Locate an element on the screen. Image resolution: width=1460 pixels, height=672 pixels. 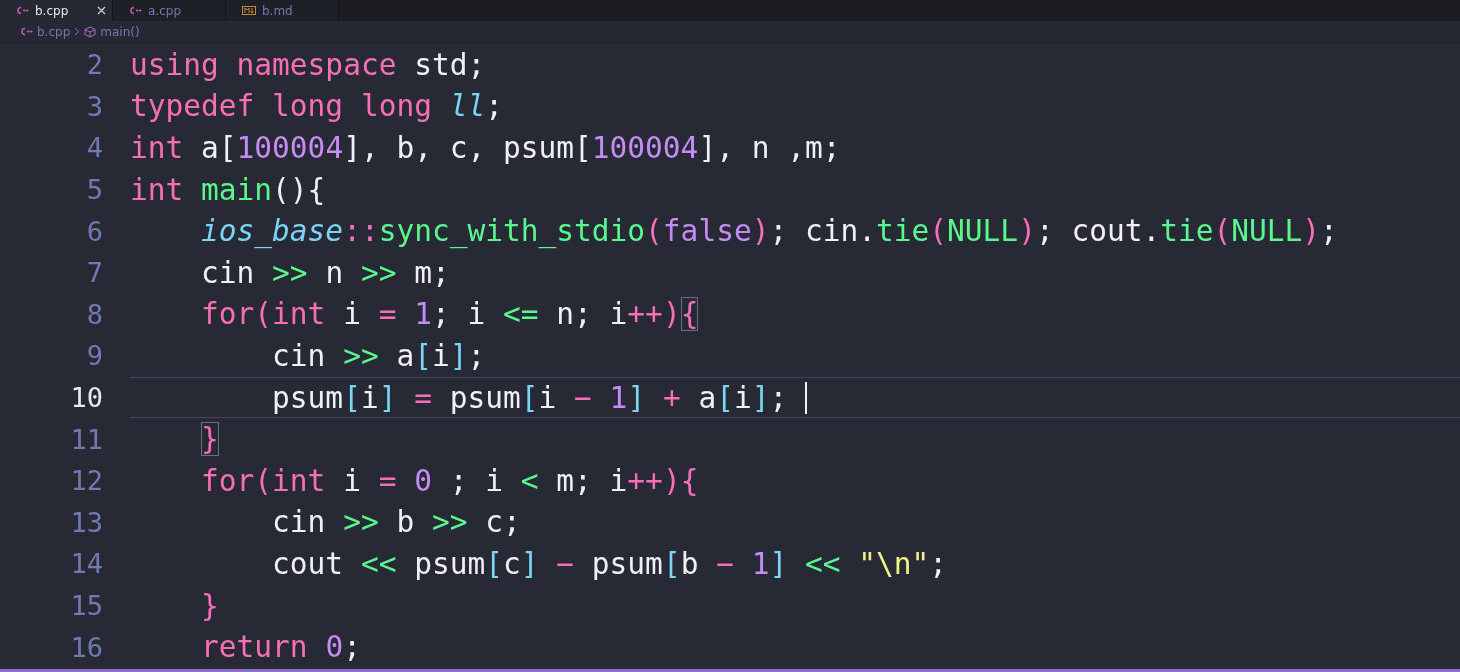
line-number: 12 is located at coordinates (86, 481).